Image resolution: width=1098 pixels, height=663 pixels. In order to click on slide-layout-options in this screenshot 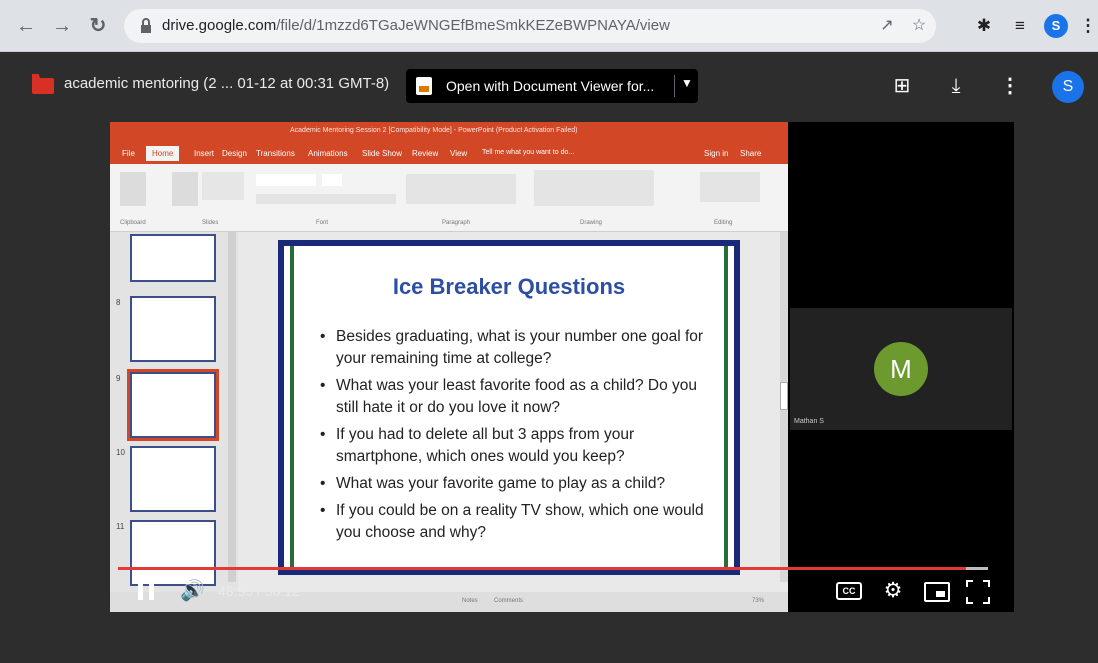, I will do `click(223, 186)`.